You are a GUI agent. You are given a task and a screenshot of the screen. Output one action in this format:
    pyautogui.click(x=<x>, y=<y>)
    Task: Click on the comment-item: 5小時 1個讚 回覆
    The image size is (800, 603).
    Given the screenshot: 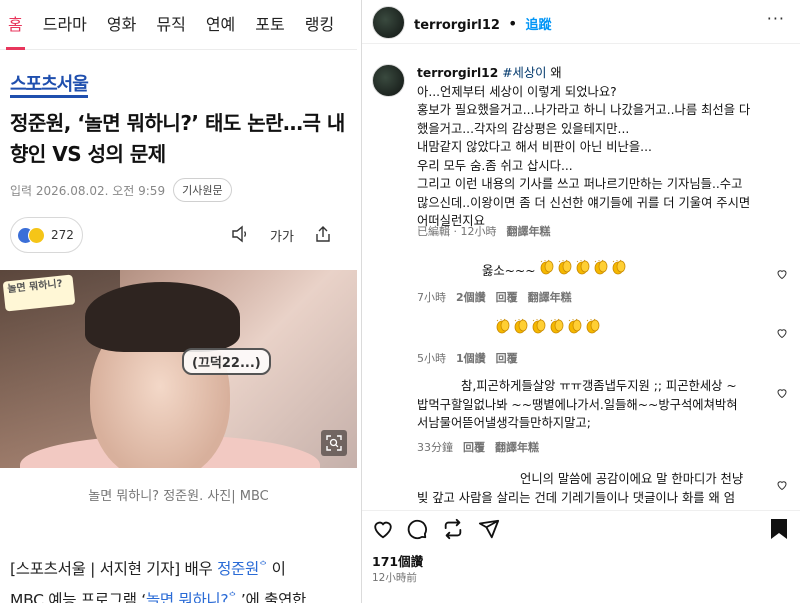 What is the action you would take?
    pyautogui.click(x=597, y=342)
    